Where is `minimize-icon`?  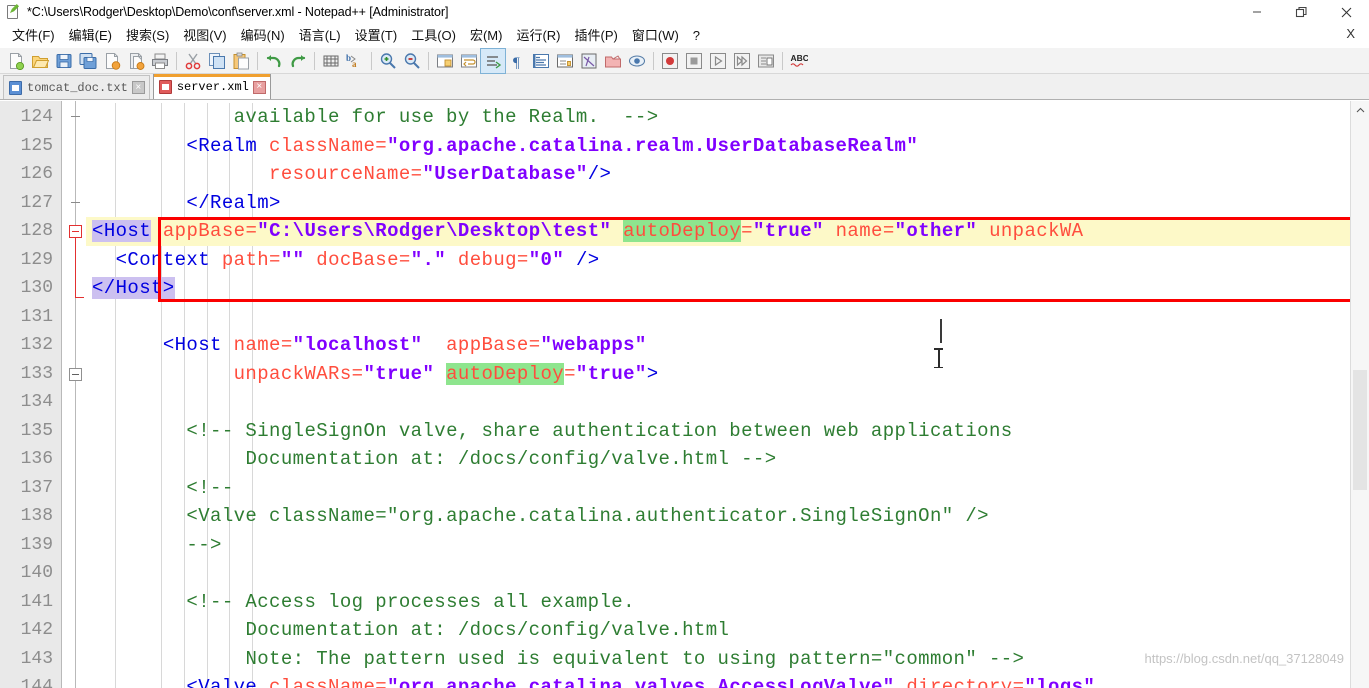 minimize-icon is located at coordinates (1256, 12).